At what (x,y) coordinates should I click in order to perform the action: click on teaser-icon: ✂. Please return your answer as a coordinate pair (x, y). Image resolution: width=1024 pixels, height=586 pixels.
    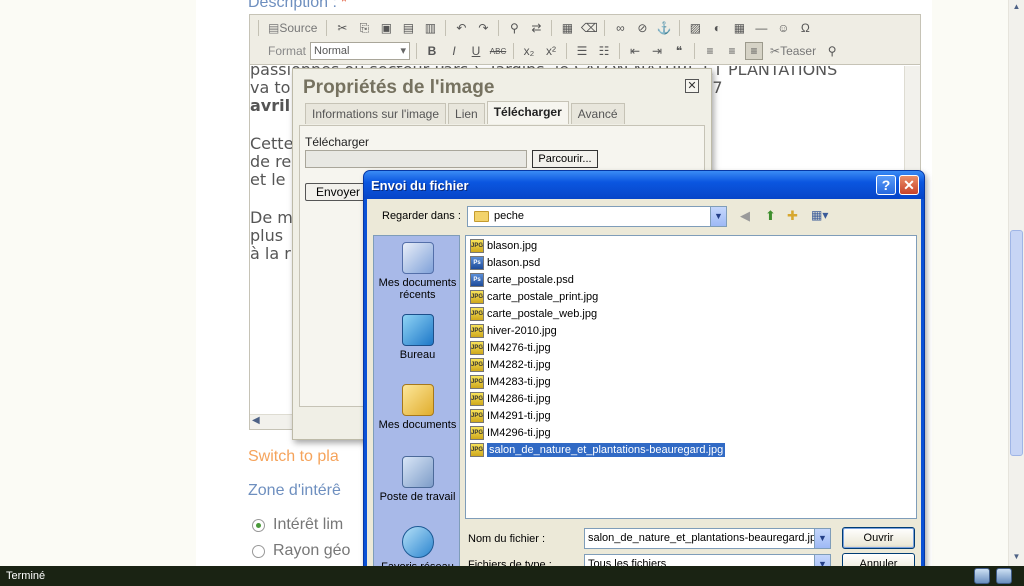
    Looking at the image, I should click on (775, 51).